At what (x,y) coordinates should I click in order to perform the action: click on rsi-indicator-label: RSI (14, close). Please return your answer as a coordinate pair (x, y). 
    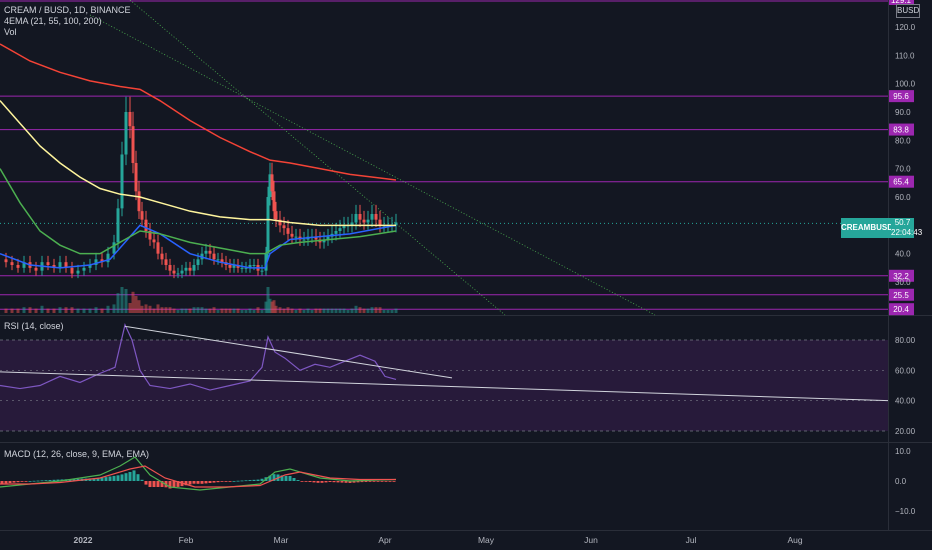
    Looking at the image, I should click on (34, 326).